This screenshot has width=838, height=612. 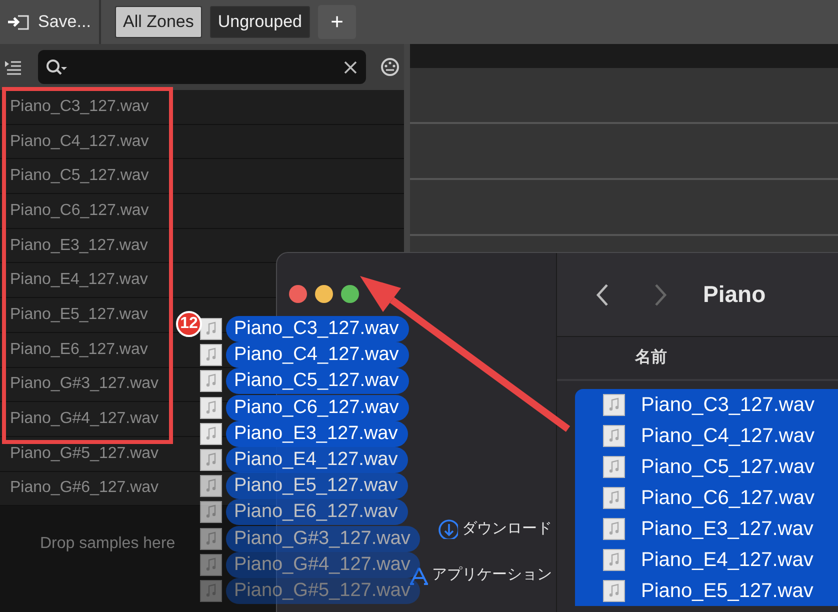 I want to click on dragged-file: Piano_G#4_127.wav, so click(x=323, y=565).